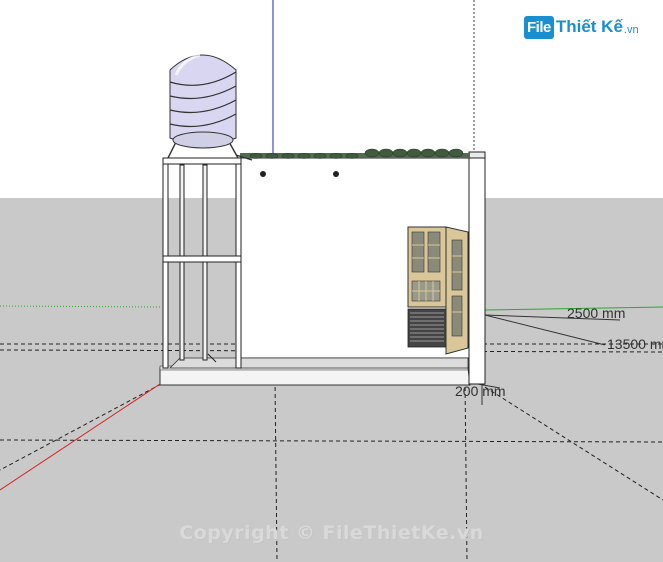  What do you see at coordinates (480, 391) in the screenshot?
I see `dimension-label-200: 200 mm` at bounding box center [480, 391].